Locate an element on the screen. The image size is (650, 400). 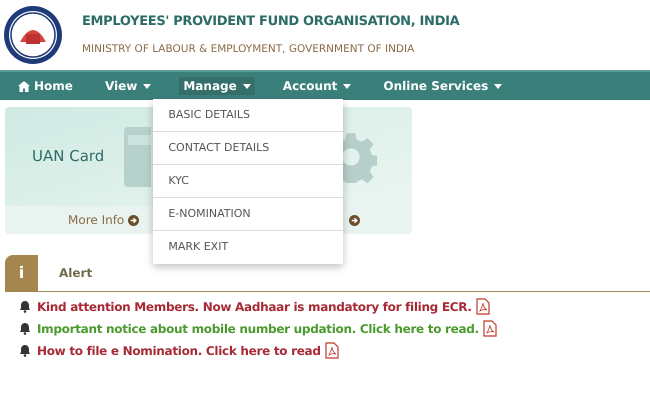
alert-link: Kind attention Members. Now Aadhaar is mandatory for filing ECR. is located at coordinates (254, 307).